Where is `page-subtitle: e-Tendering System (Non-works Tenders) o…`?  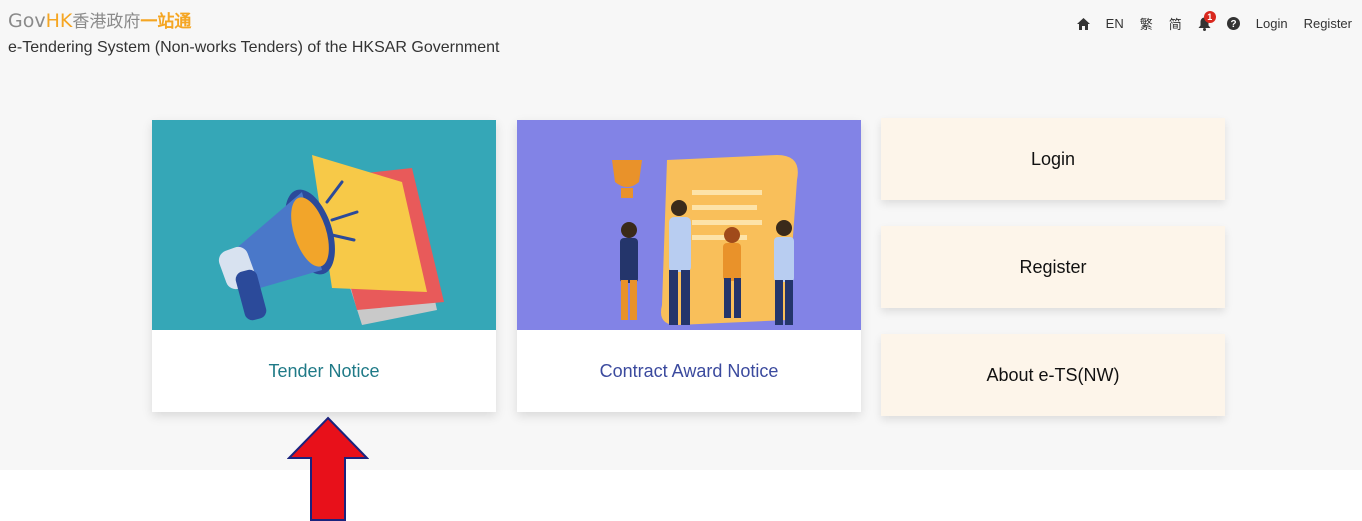 page-subtitle: e-Tendering System (Non-works Tenders) o… is located at coordinates (254, 47).